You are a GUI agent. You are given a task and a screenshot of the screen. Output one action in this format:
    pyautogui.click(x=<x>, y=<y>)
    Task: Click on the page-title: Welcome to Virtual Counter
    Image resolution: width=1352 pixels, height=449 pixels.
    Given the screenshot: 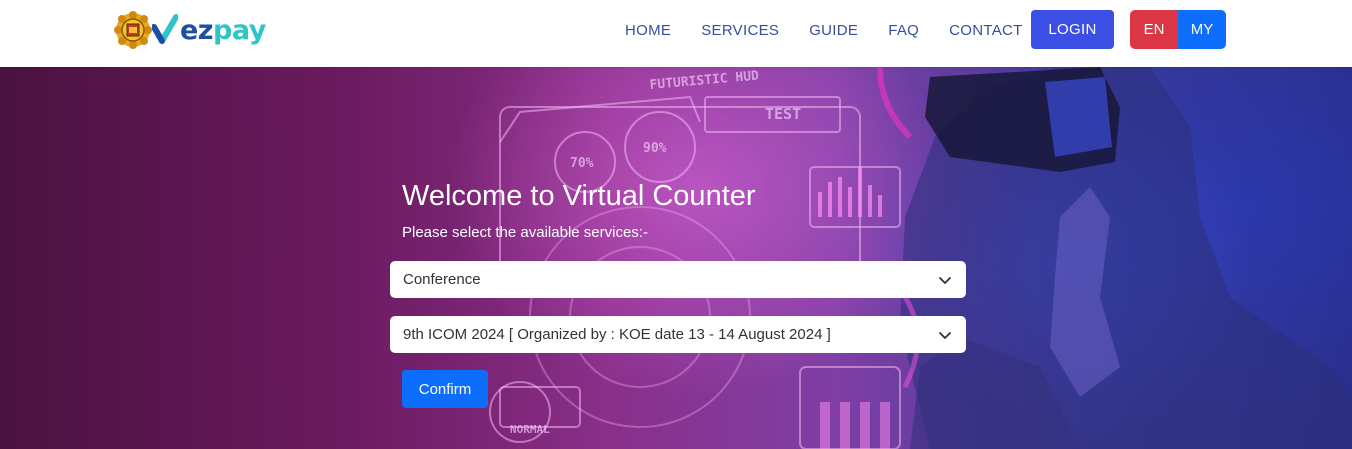 What is the action you would take?
    pyautogui.click(x=579, y=196)
    